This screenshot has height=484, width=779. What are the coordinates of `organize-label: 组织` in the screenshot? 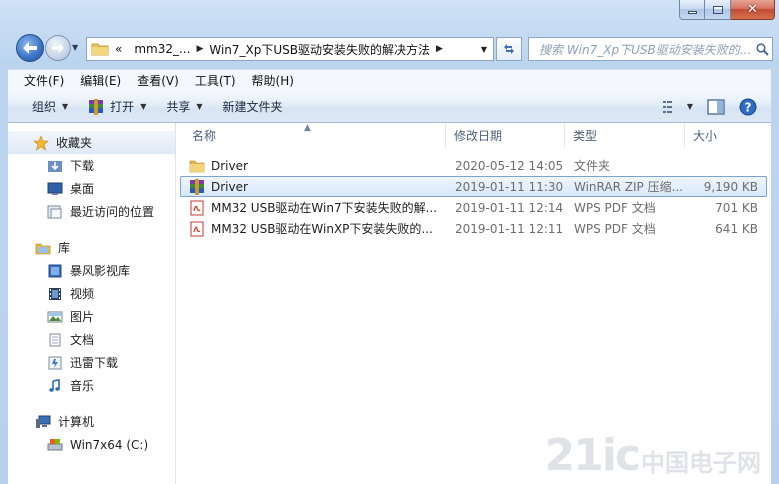 It's located at (44, 107).